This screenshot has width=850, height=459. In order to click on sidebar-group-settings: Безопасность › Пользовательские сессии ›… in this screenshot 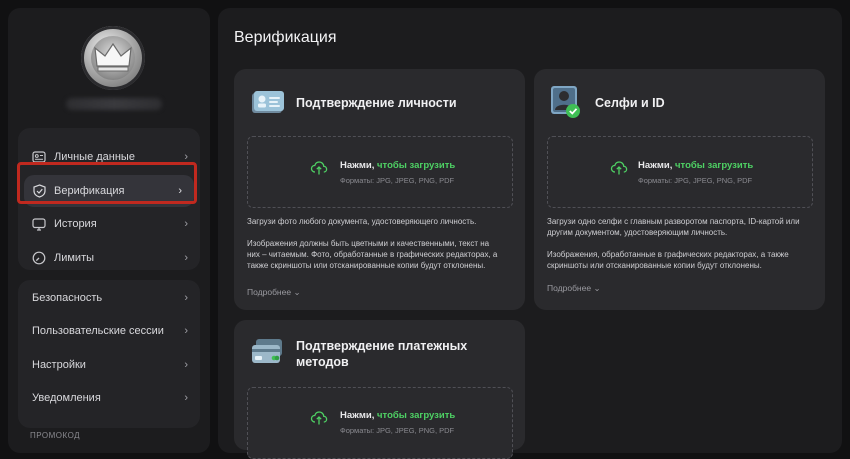, I will do `click(109, 354)`.